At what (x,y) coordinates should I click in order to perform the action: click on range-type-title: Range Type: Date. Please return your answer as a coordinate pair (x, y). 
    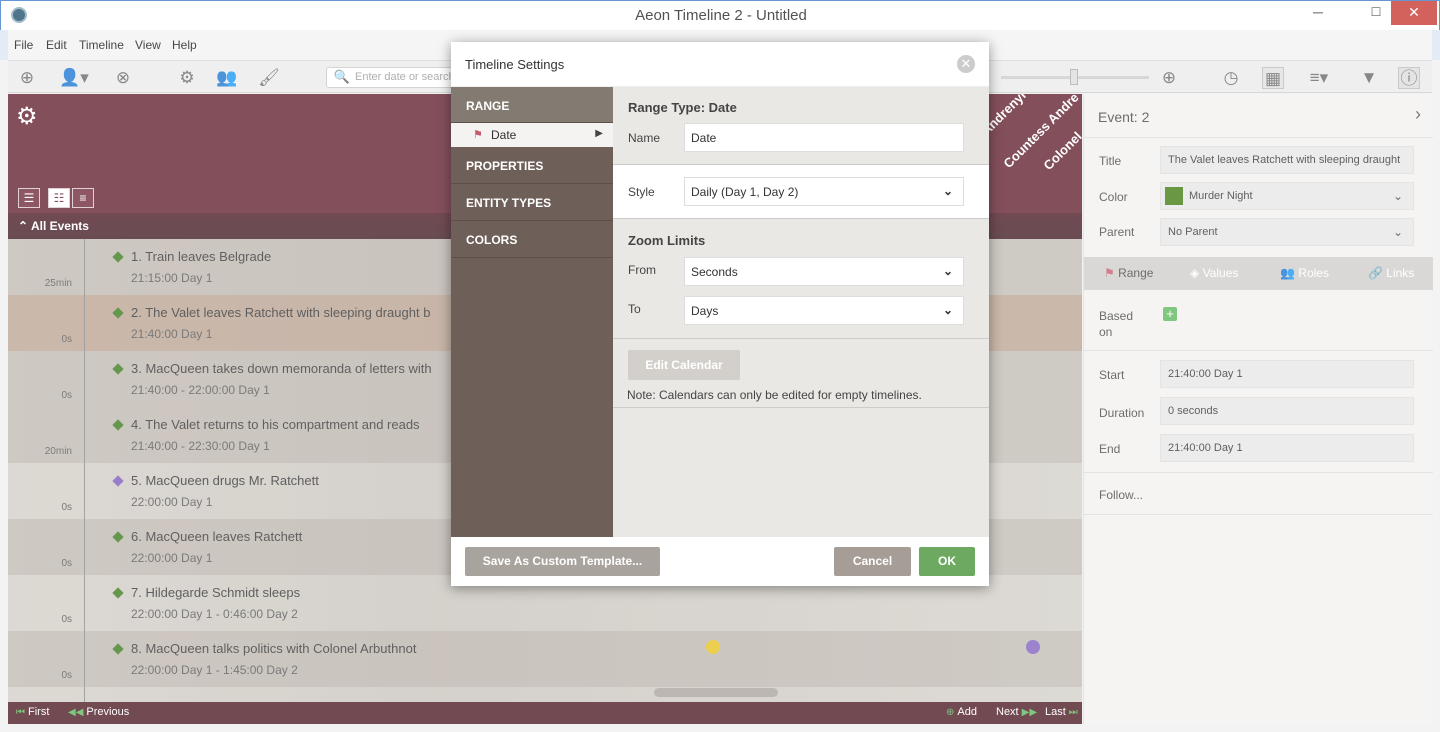
    Looking at the image, I should click on (682, 107).